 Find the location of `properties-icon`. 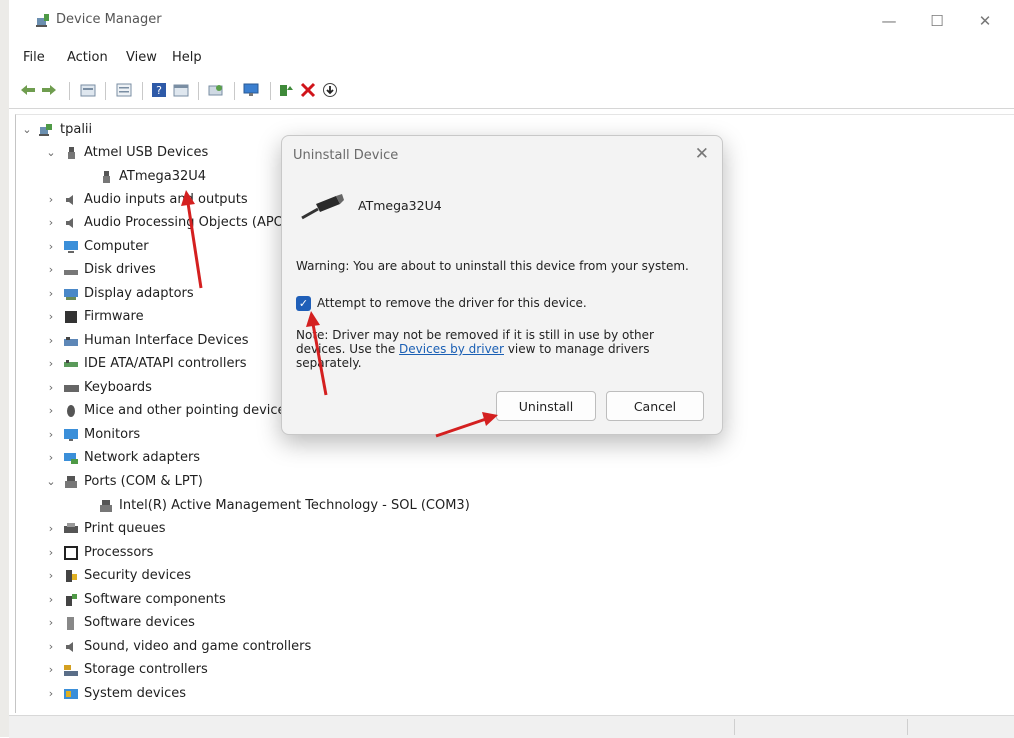

properties-icon is located at coordinates (88, 90).